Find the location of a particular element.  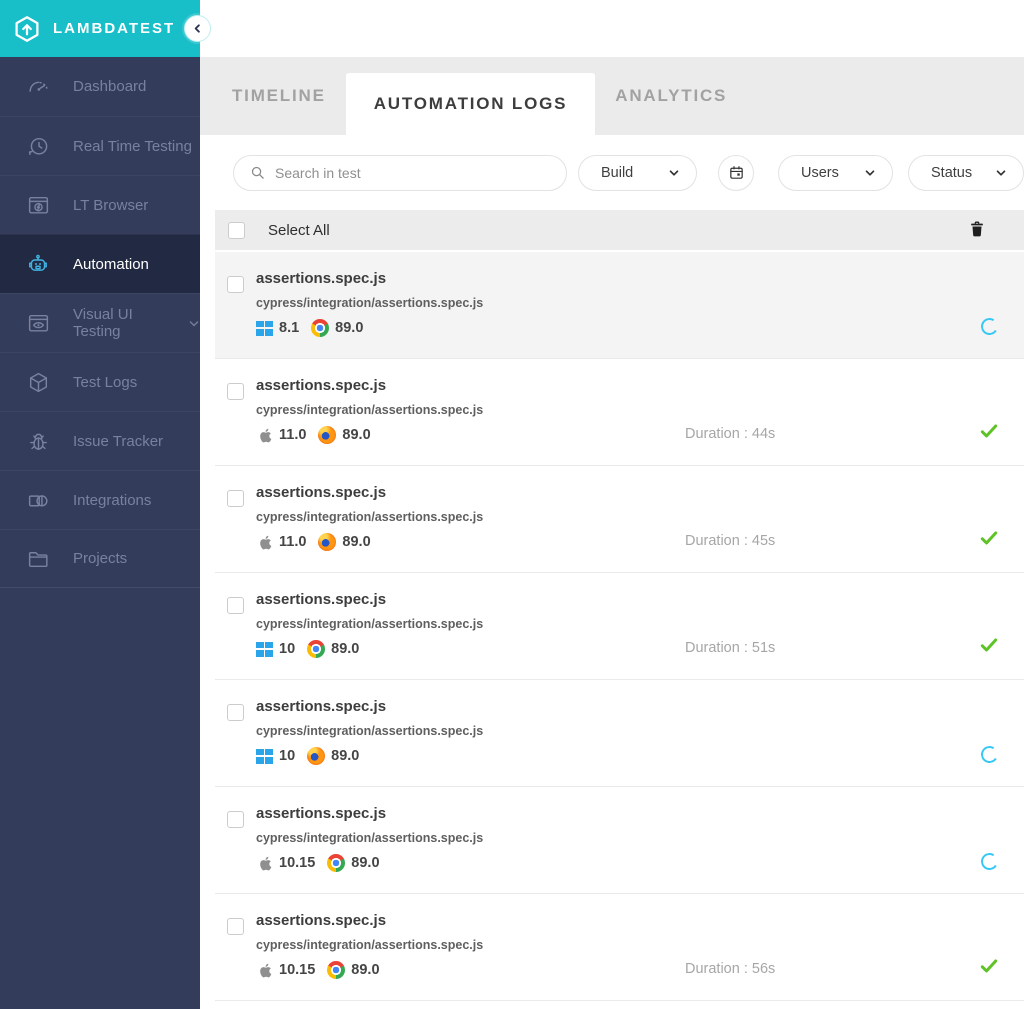

apple-icon is located at coordinates (264, 970).